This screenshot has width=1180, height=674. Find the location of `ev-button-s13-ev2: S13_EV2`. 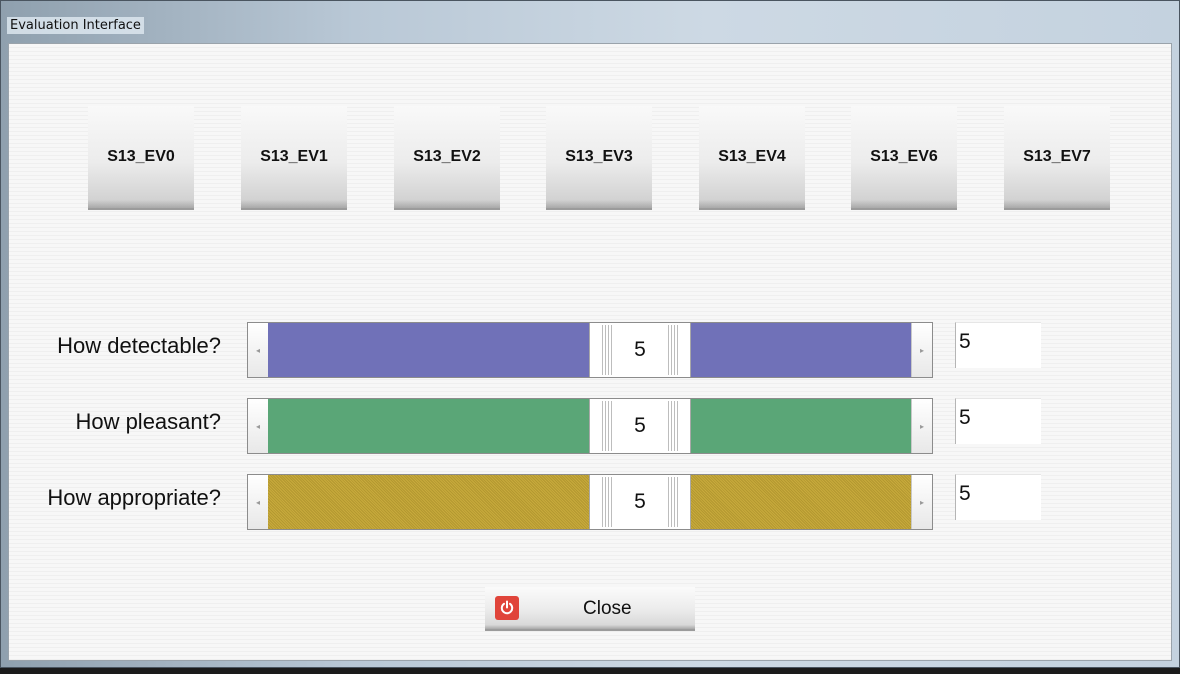

ev-button-s13-ev2: S13_EV2 is located at coordinates (447, 158).